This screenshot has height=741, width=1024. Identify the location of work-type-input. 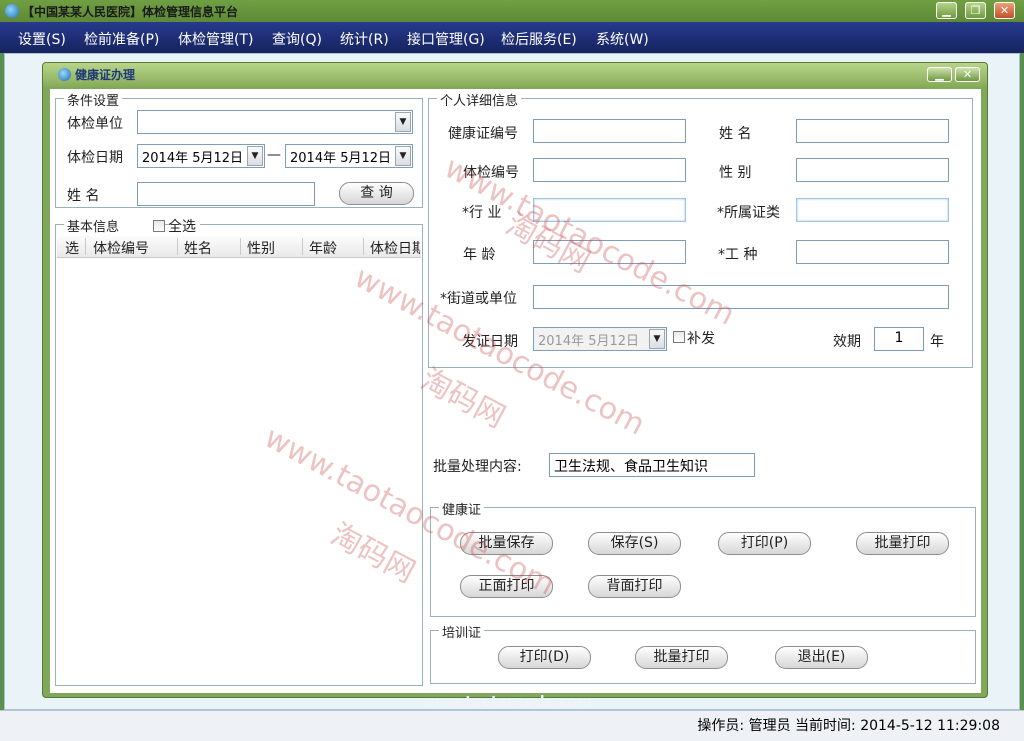
(872, 252).